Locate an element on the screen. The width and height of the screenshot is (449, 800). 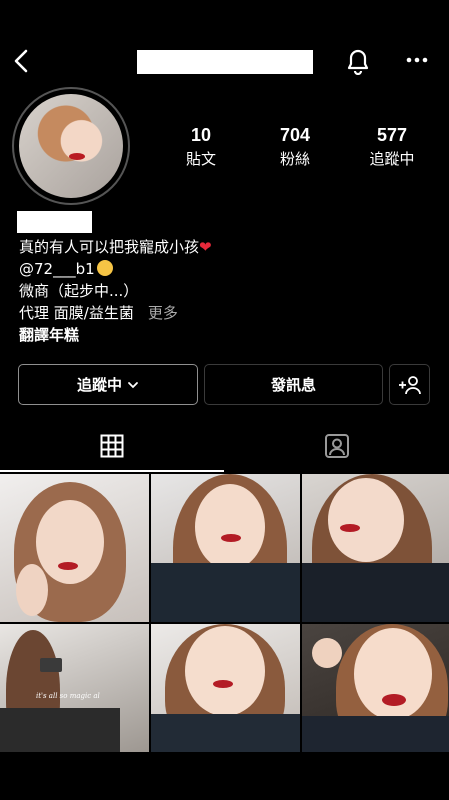
translate-bio-link: 翻譯年糕 is located at coordinates (224, 335).